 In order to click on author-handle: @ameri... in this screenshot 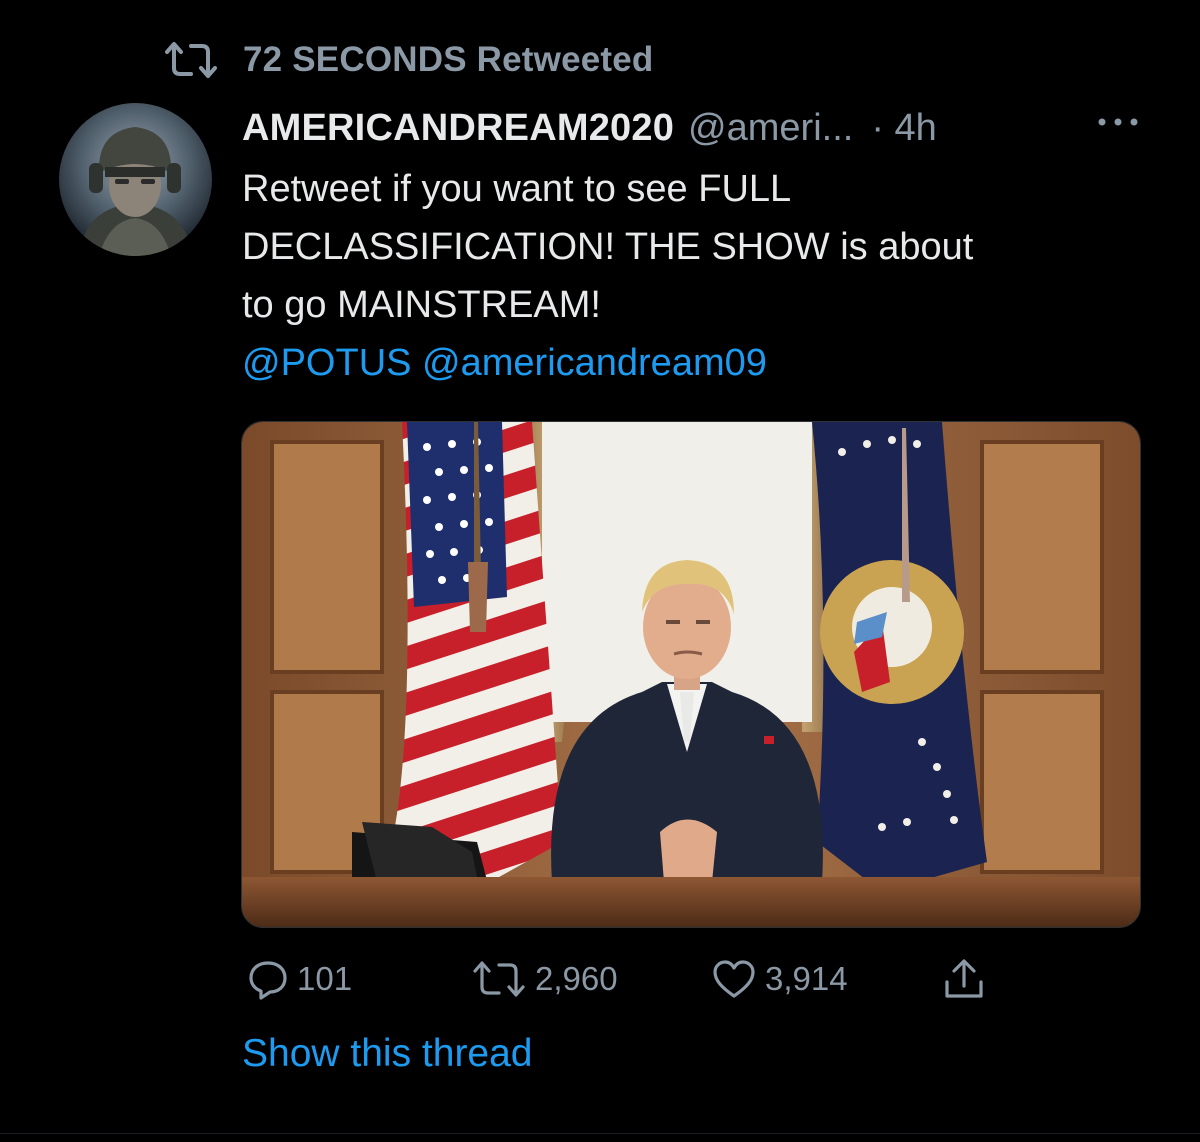, I will do `click(770, 128)`.